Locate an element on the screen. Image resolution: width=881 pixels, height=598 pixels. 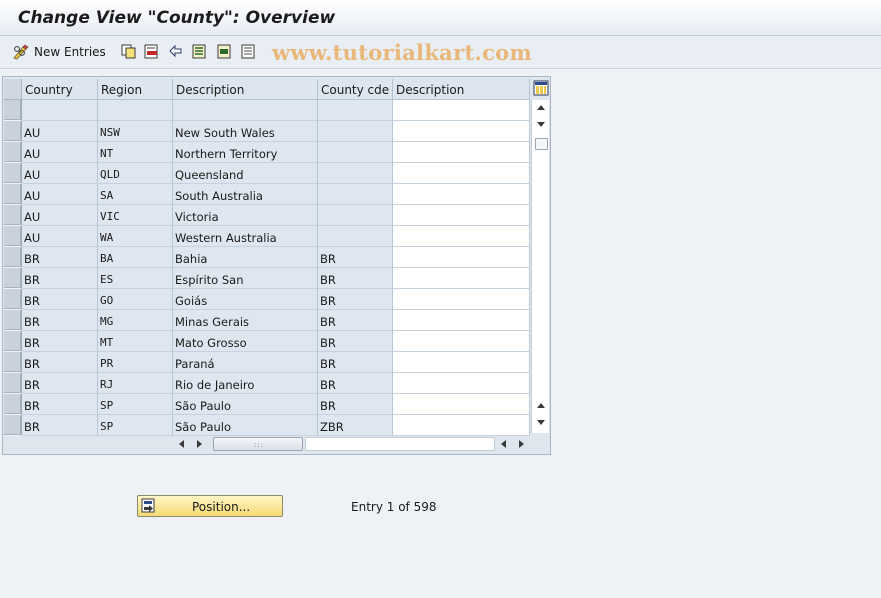
description-cell: Victoria is located at coordinates (245, 215).